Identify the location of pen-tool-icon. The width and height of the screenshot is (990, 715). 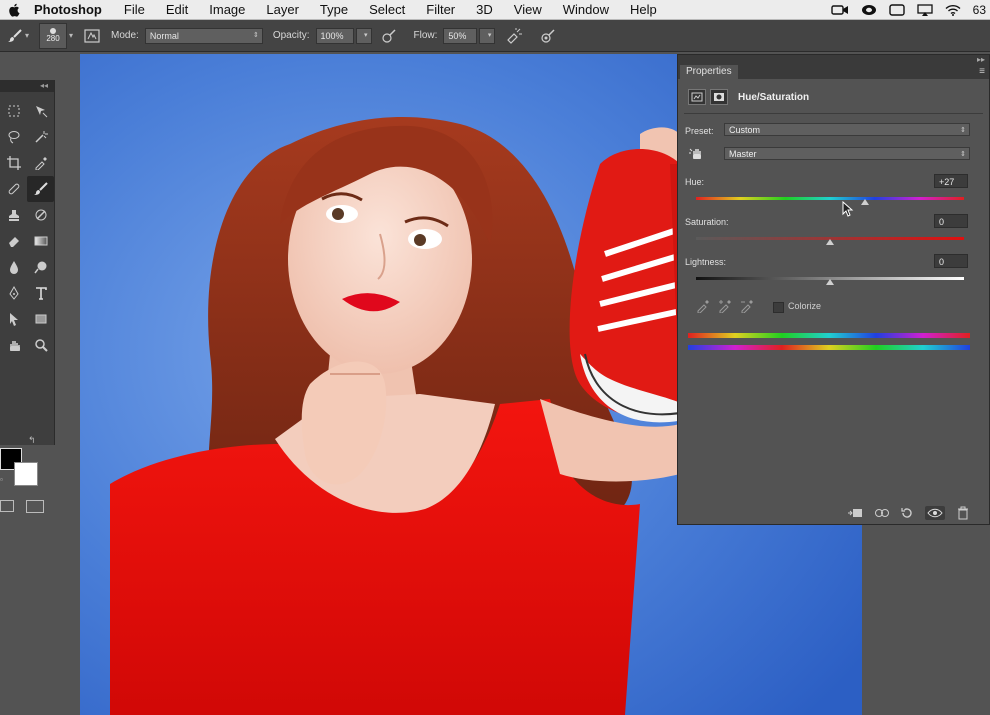
(13, 293).